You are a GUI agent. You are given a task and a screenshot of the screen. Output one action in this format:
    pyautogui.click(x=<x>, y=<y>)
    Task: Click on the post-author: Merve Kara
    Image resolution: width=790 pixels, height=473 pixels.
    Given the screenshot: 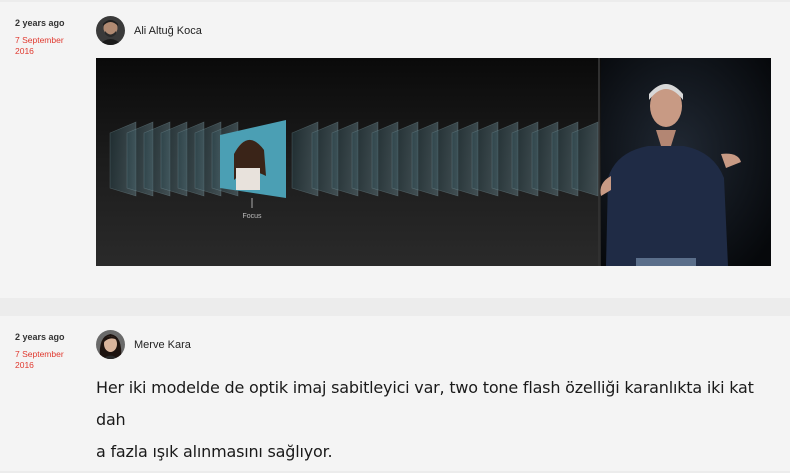 What is the action you would take?
    pyautogui.click(x=143, y=344)
    